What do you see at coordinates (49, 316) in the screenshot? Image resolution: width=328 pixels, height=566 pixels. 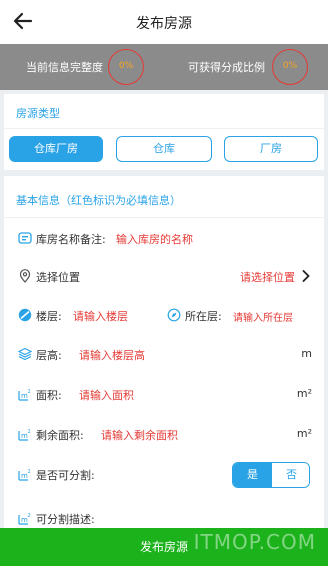 I see `floors-label: 楼层:` at bounding box center [49, 316].